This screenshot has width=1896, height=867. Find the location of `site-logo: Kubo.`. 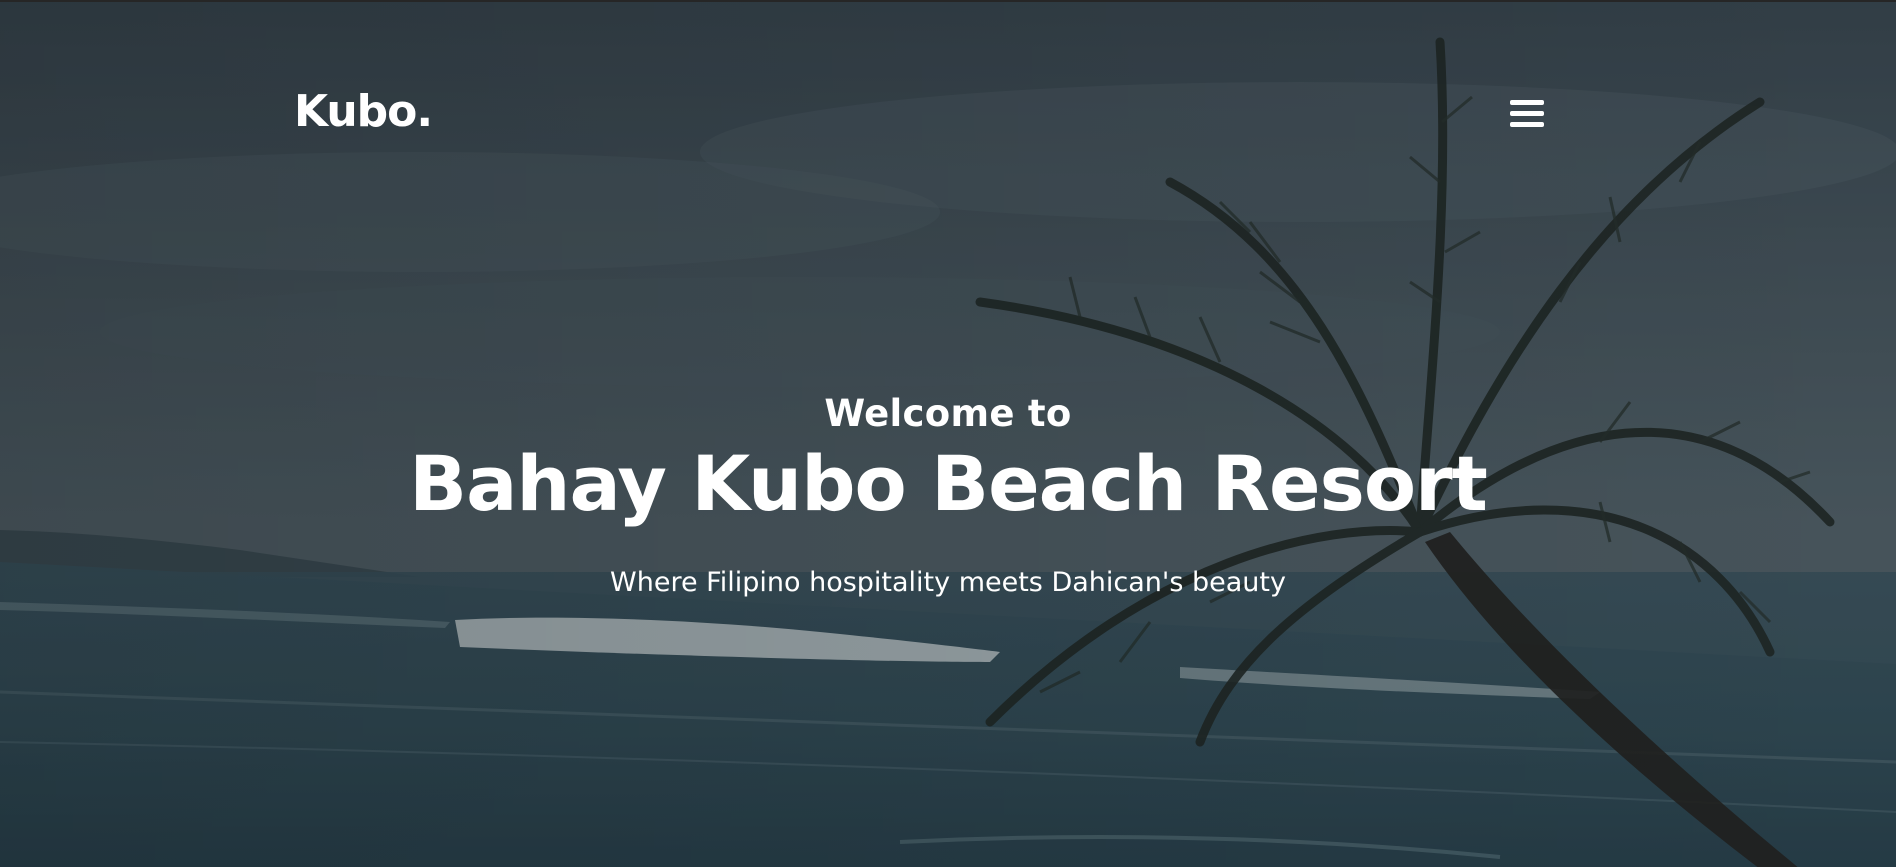

site-logo: Kubo. is located at coordinates (363, 112).